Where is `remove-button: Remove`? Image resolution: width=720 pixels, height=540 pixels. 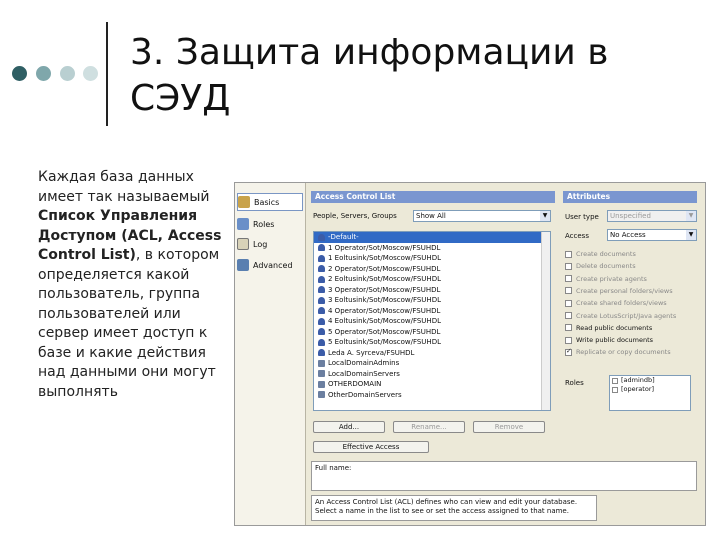 remove-button: Remove is located at coordinates (509, 427).